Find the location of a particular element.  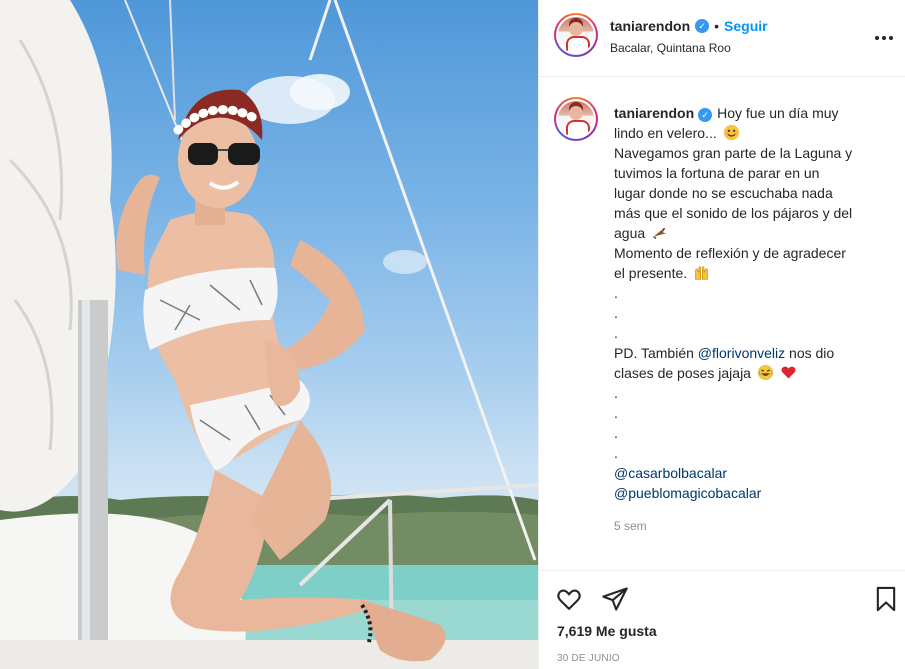

caption-line: el presente. is located at coordinates (651, 273).